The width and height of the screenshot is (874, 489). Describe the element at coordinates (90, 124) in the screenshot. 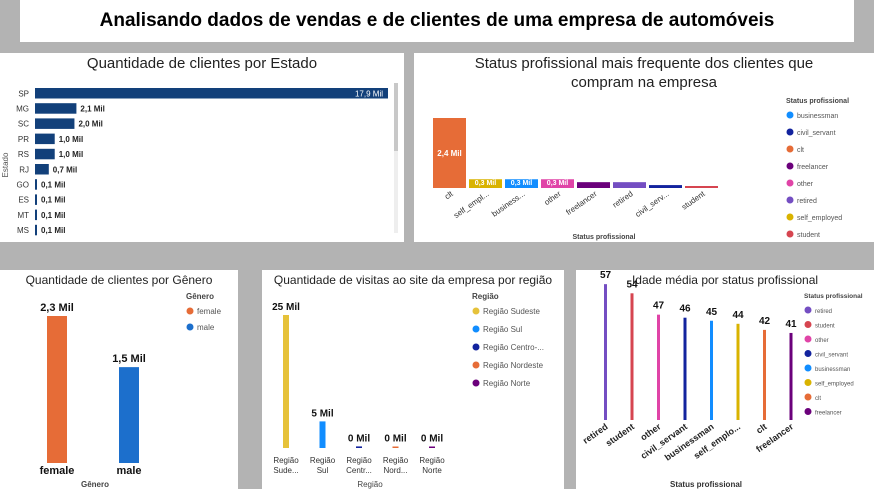

I see `data-label: 2,0 Mil` at that location.